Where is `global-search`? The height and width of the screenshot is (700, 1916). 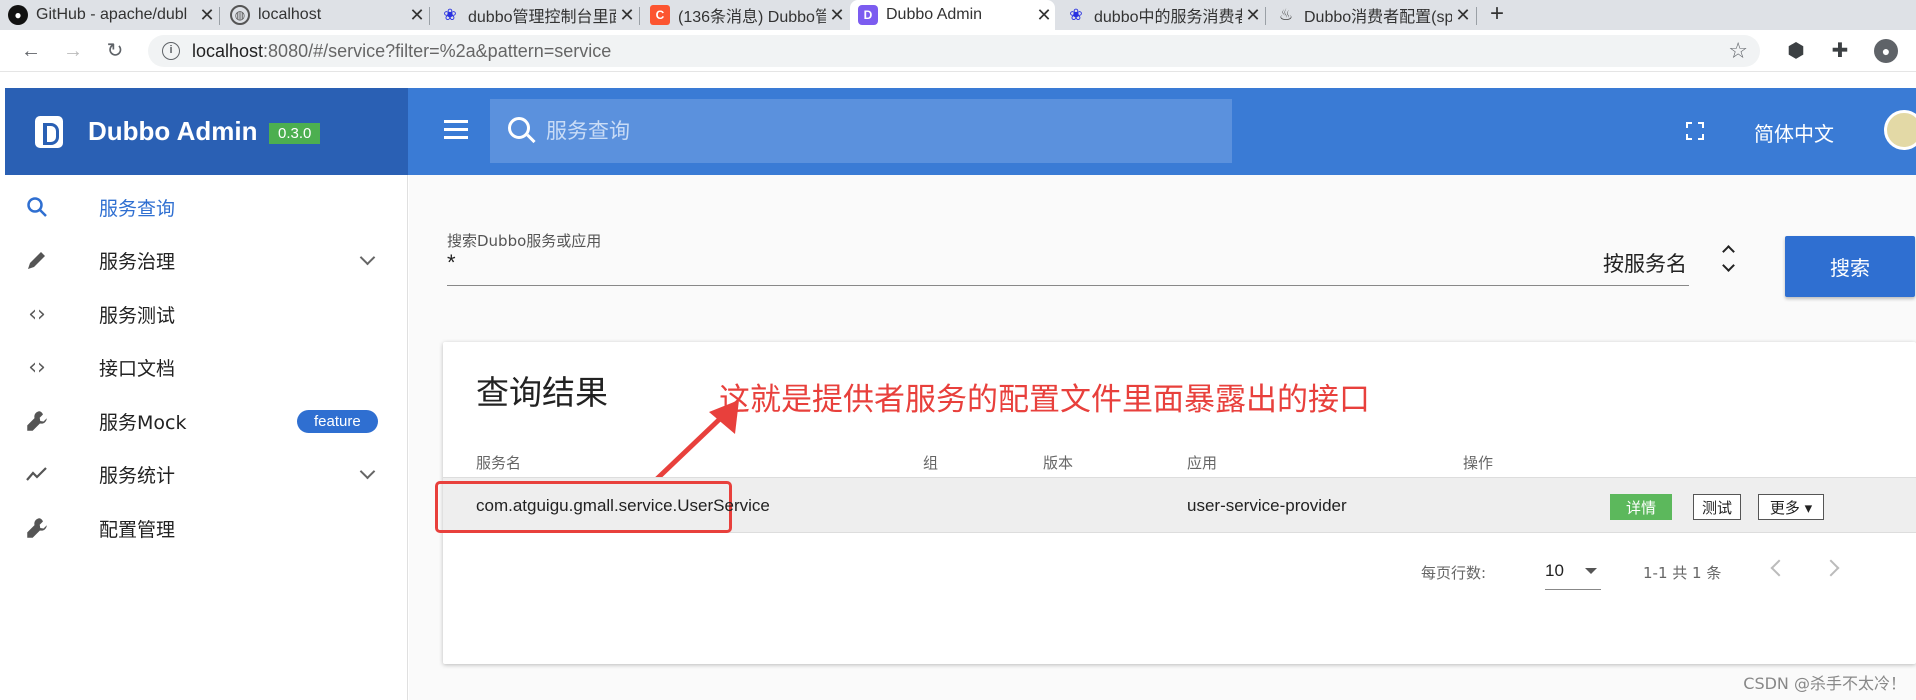
global-search is located at coordinates (861, 131).